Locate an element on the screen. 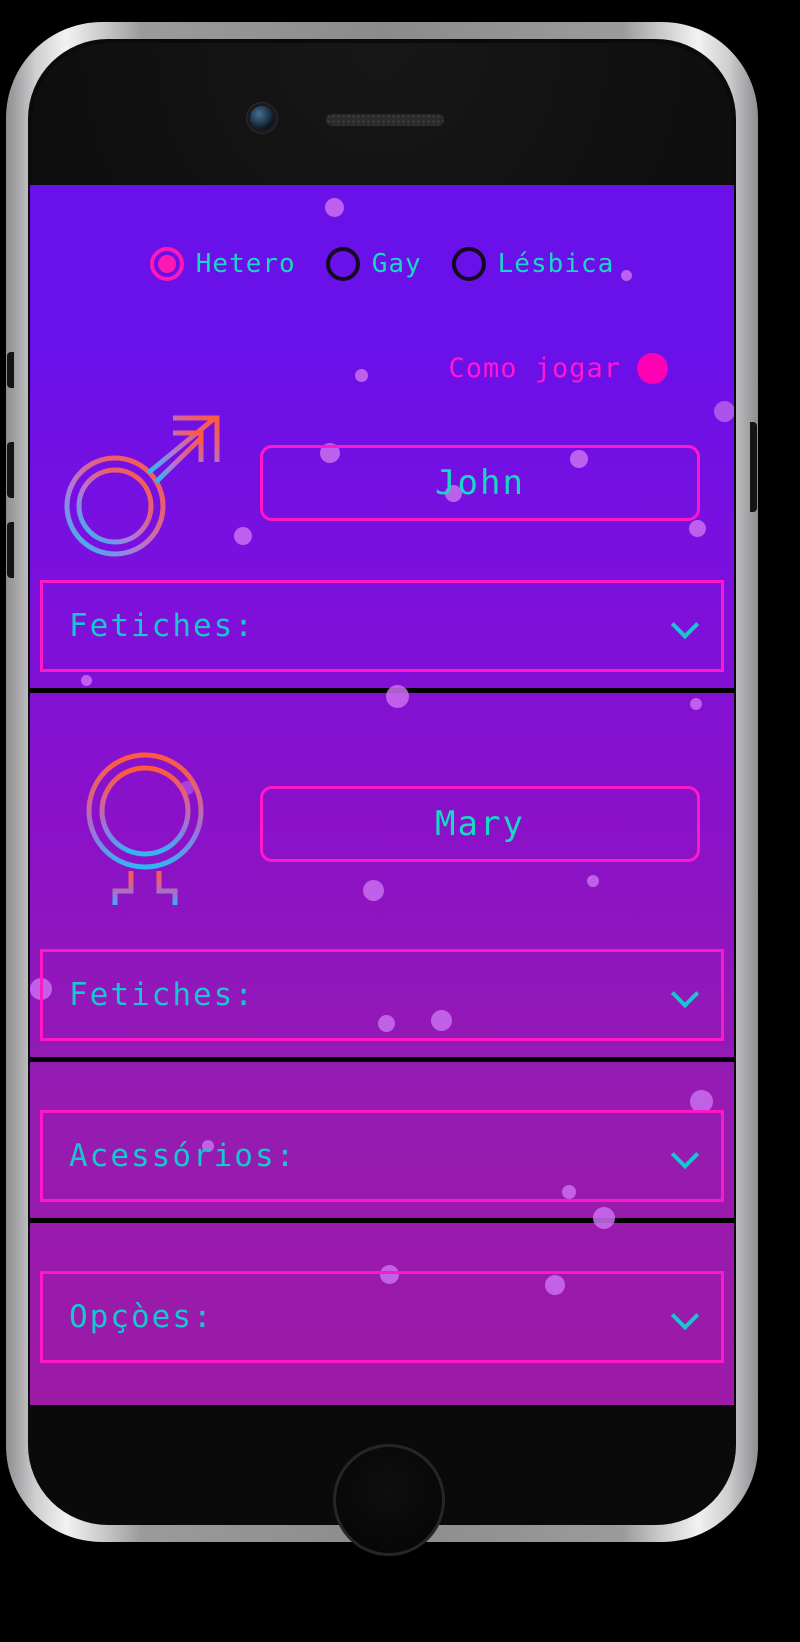 The height and width of the screenshot is (1642, 800). accessories-block: Acessórios: is located at coordinates (382, 1140).